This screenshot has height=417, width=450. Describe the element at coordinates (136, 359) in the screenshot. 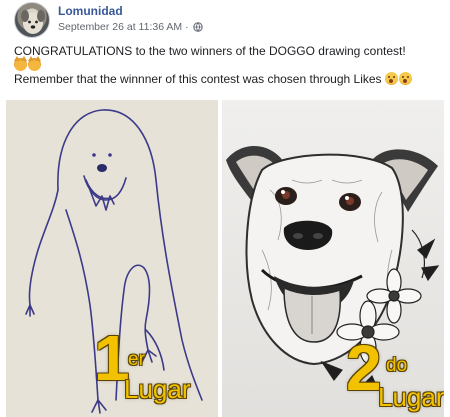

I see `first-place-suffix: er` at that location.